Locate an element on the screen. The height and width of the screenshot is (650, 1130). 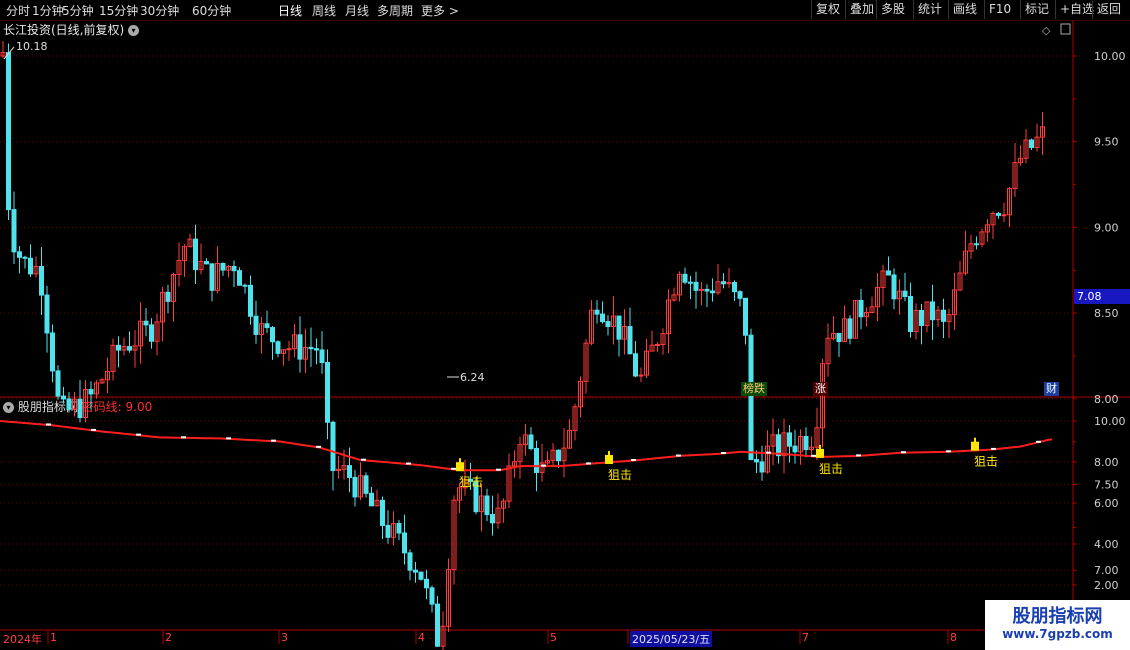
x-label-2: 2 is located at coordinates (168, 637).